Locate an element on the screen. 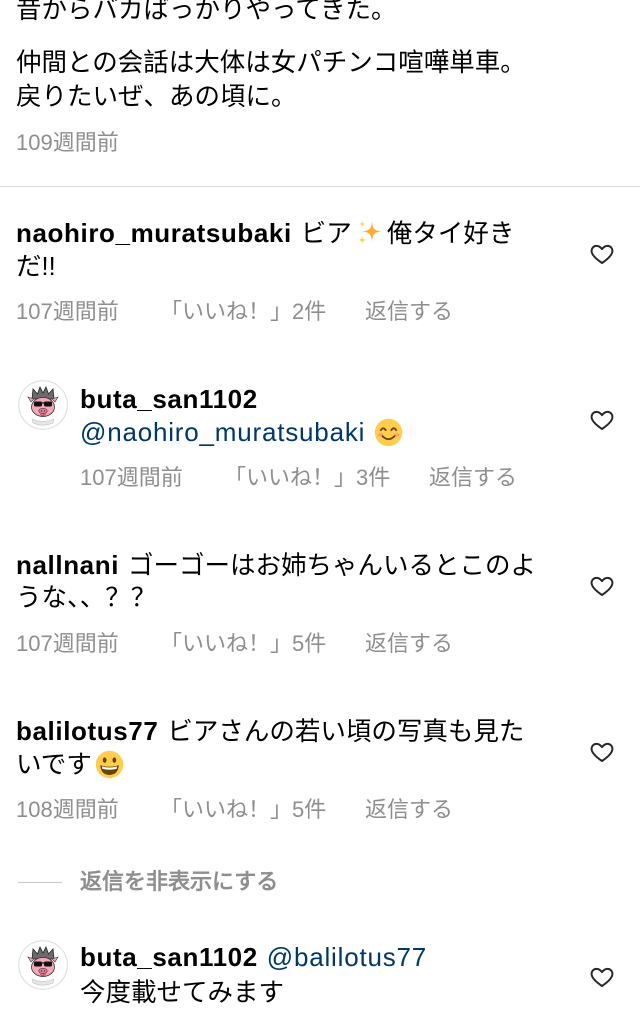  comment-text: だ!! is located at coordinates (36, 267).